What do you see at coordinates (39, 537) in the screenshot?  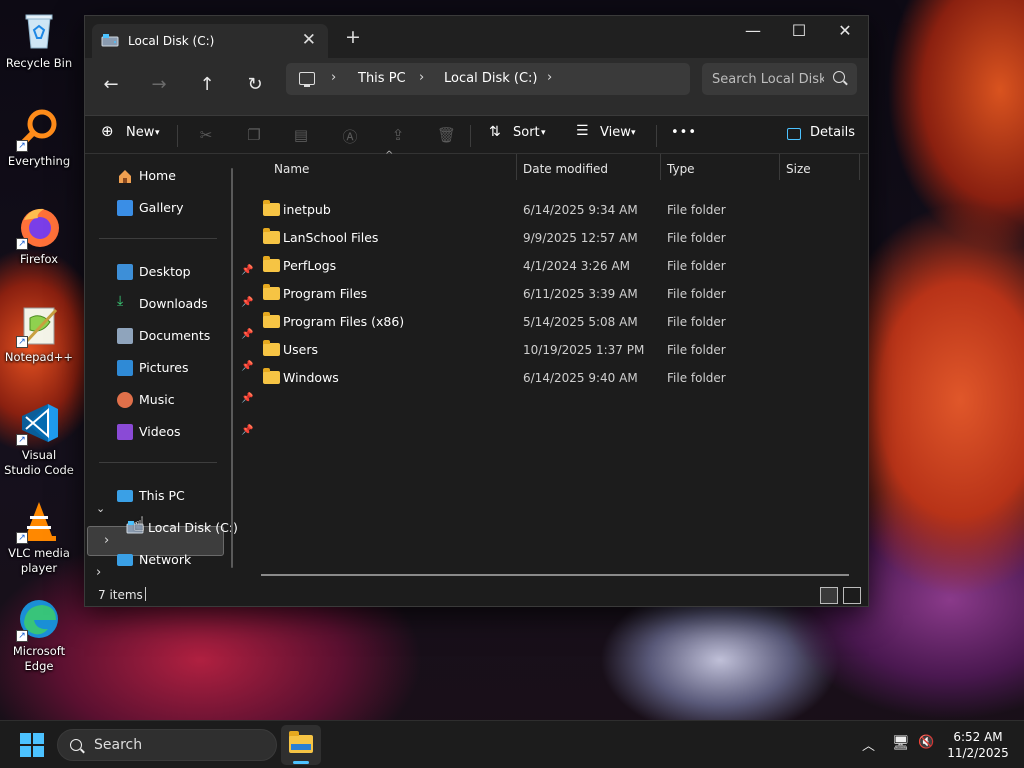 I see `desktop-icon-vlc: ↗ VLC media player` at bounding box center [39, 537].